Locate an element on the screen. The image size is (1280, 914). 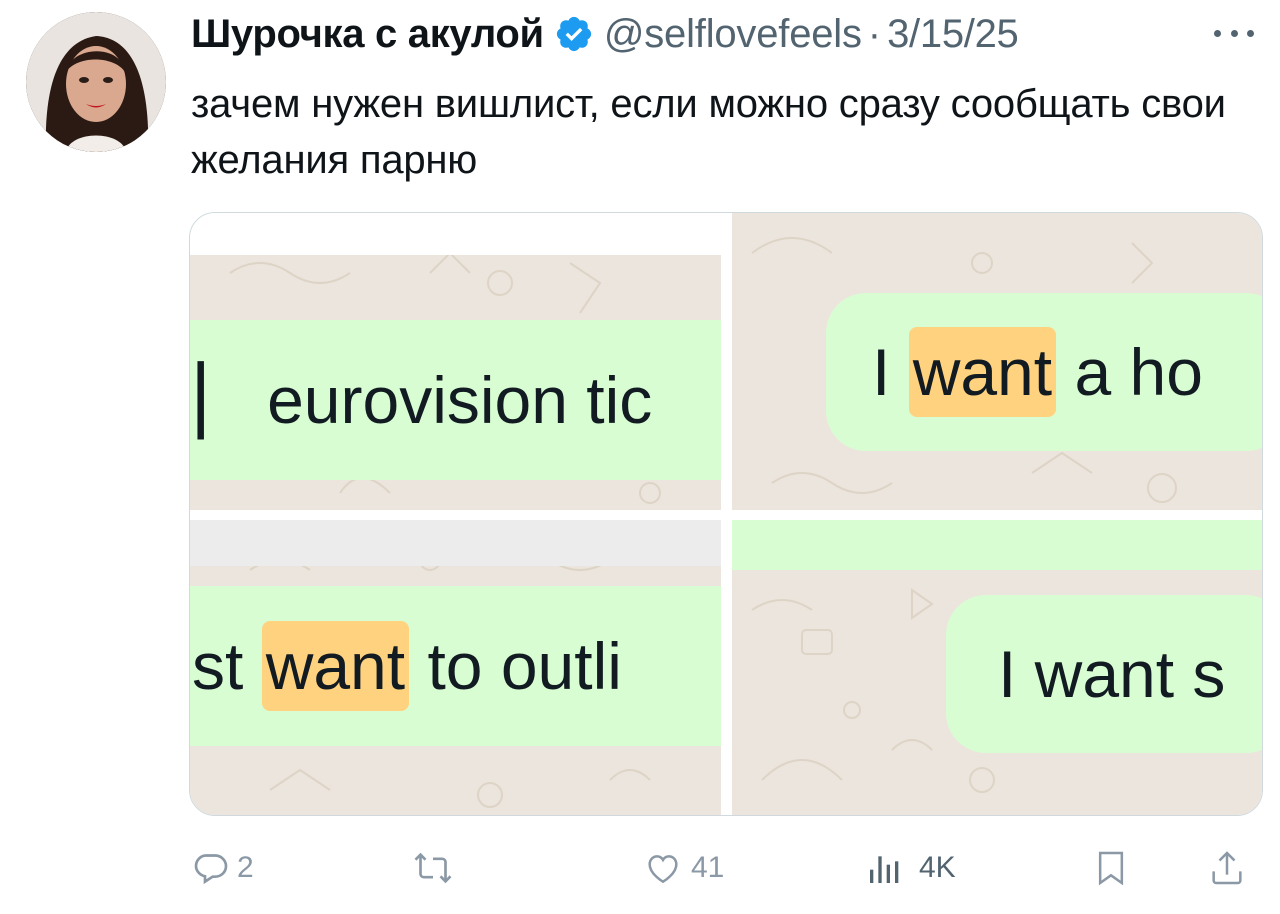
message-text-end: to outli is located at coordinates (515, 666).